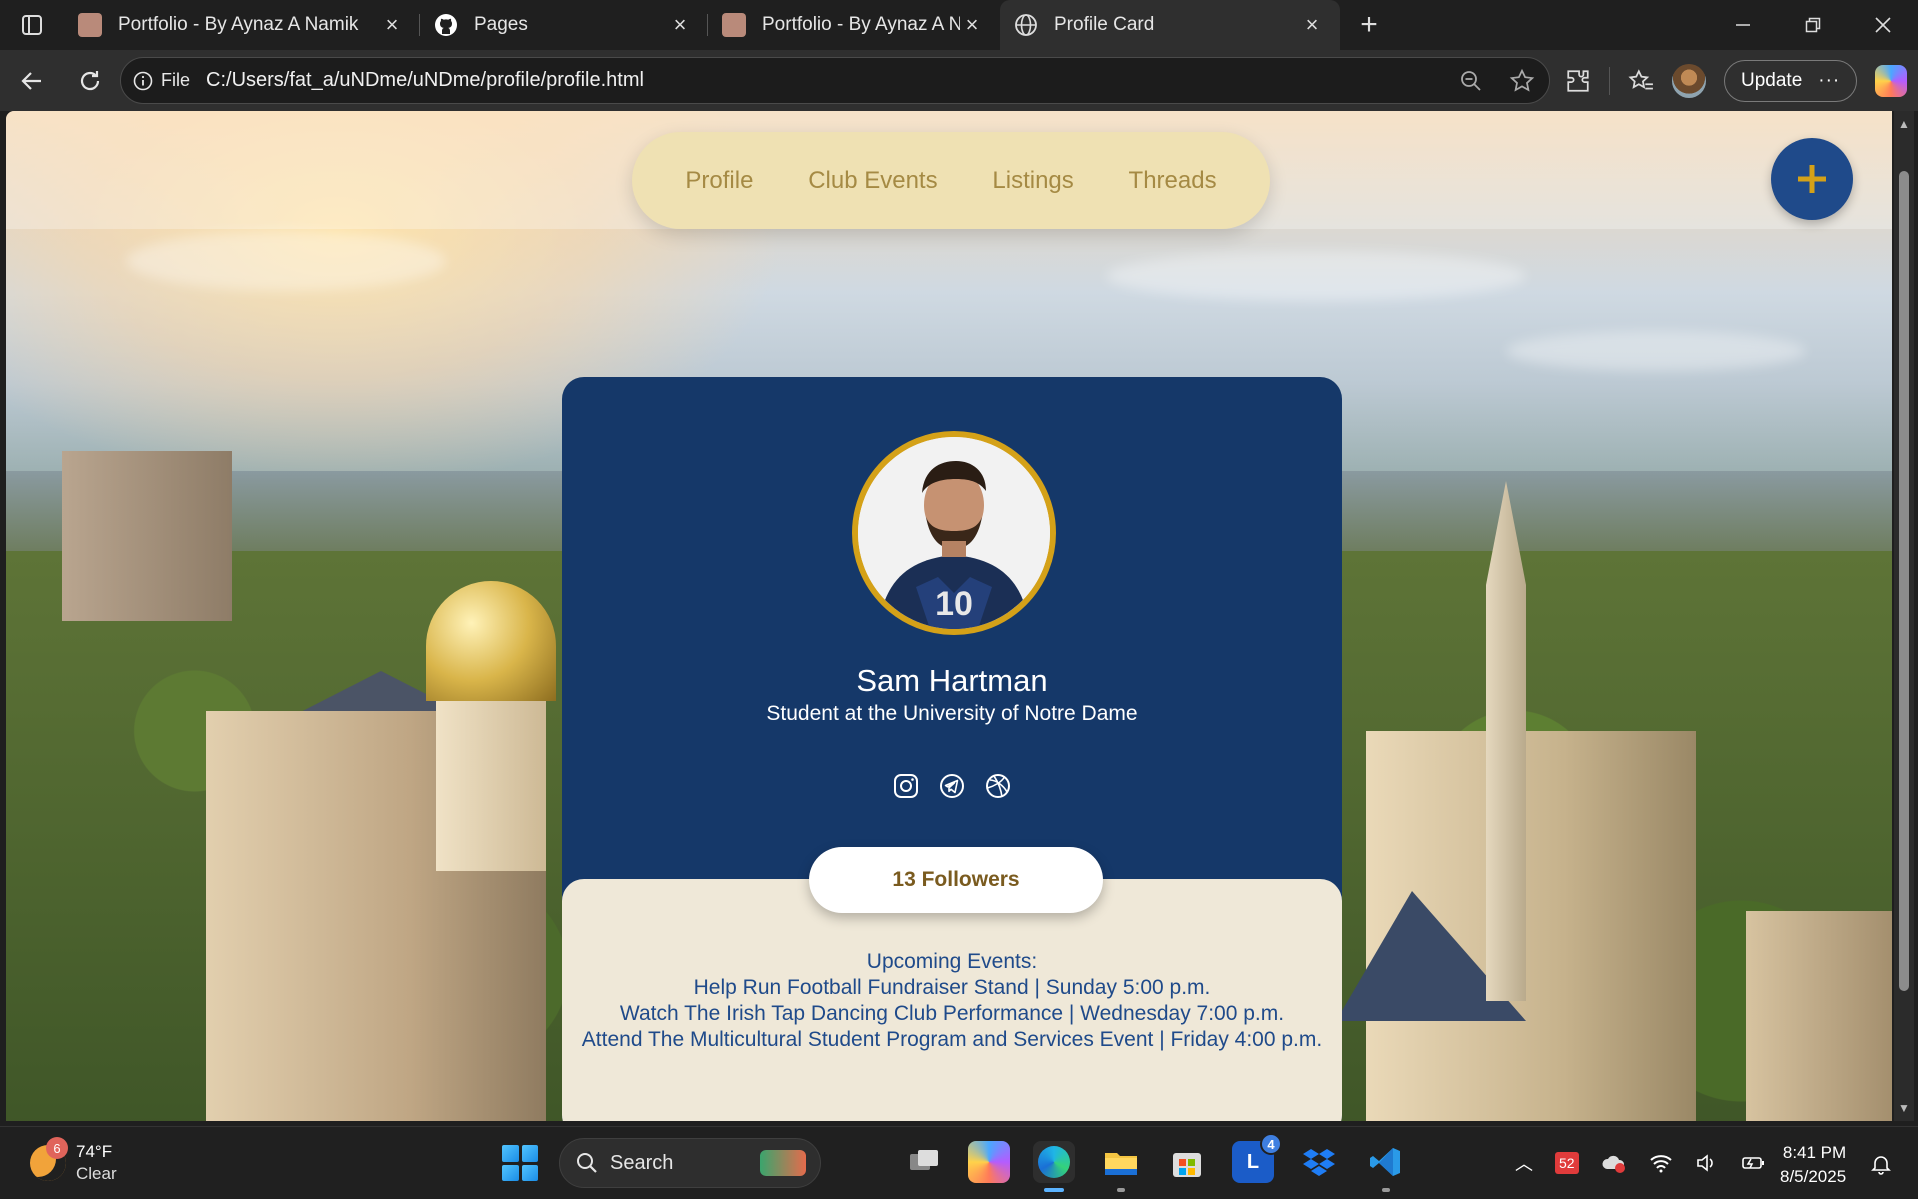 This screenshot has width=1918, height=1199. I want to click on toolbar-right: Update ···, so click(1736, 80).